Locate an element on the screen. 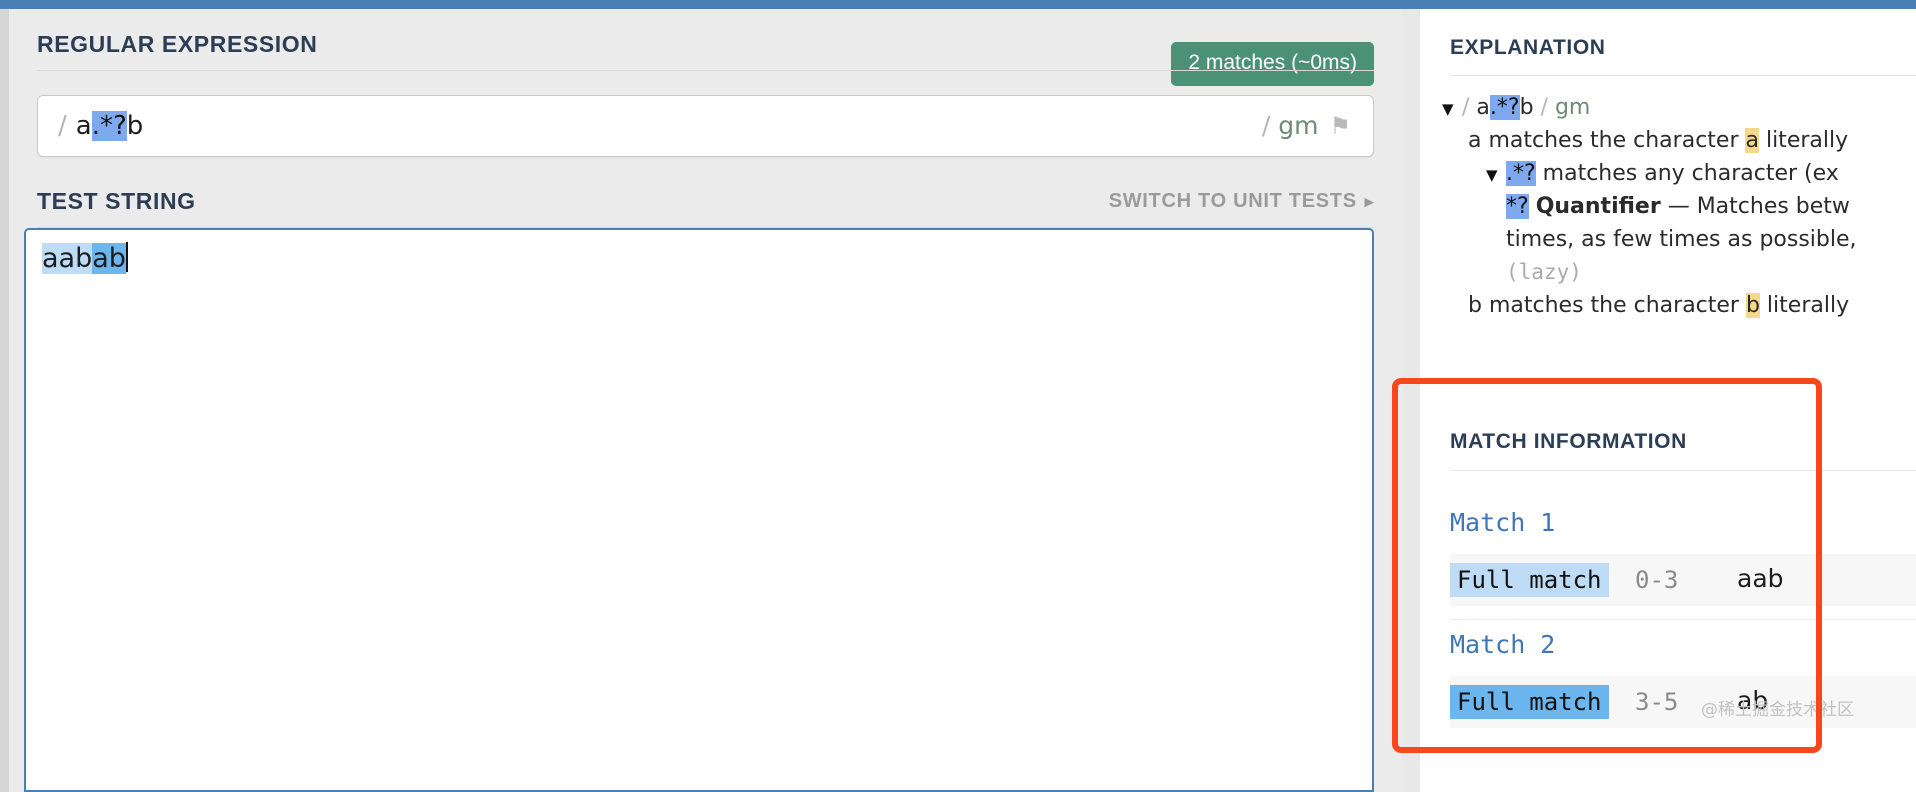 The width and height of the screenshot is (1916, 792). test-string-content: aabab is located at coordinates (85, 259).